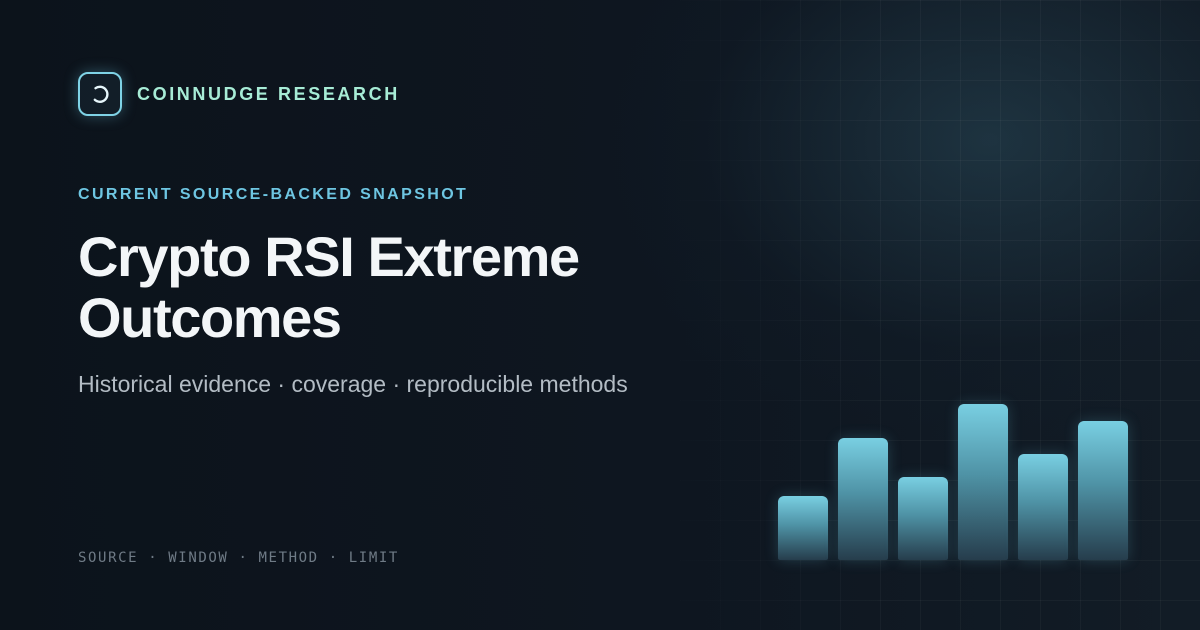 The height and width of the screenshot is (630, 1200). I want to click on decorative-bar-chart, so click(955, 480).